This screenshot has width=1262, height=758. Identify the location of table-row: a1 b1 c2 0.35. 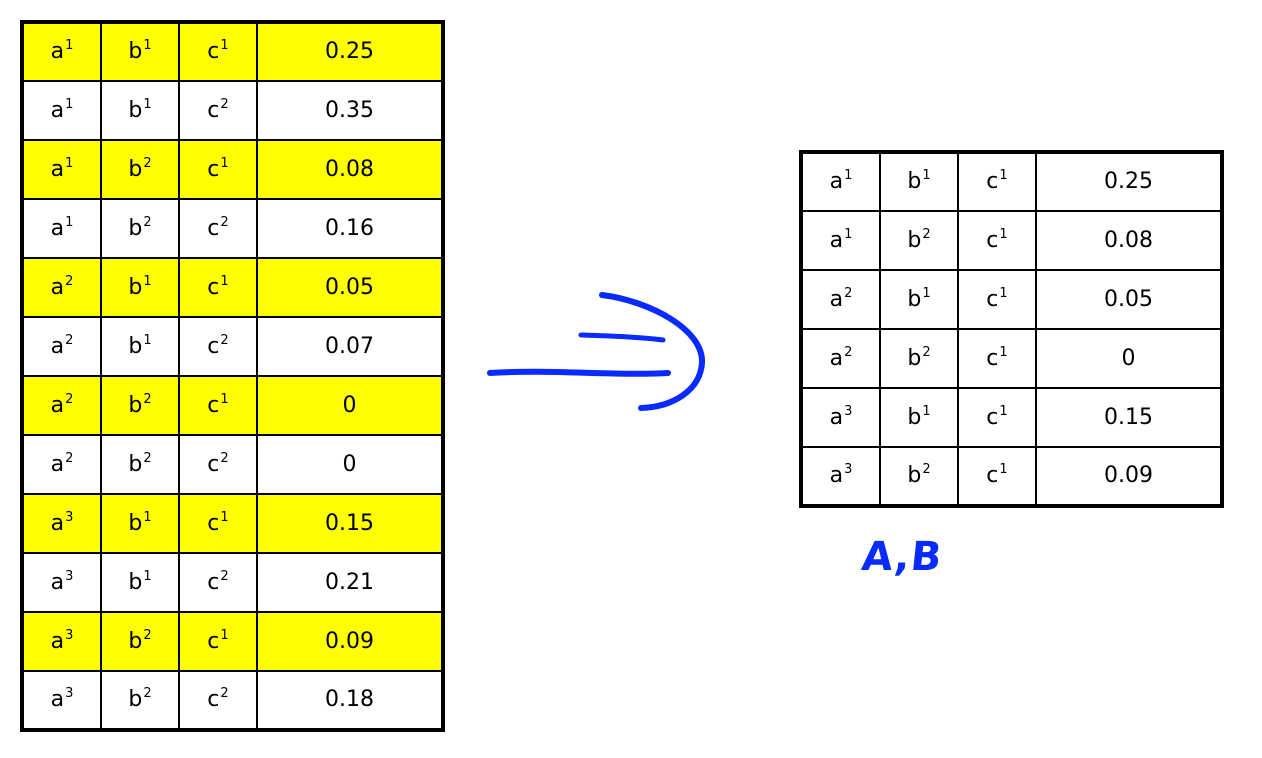
(232, 110).